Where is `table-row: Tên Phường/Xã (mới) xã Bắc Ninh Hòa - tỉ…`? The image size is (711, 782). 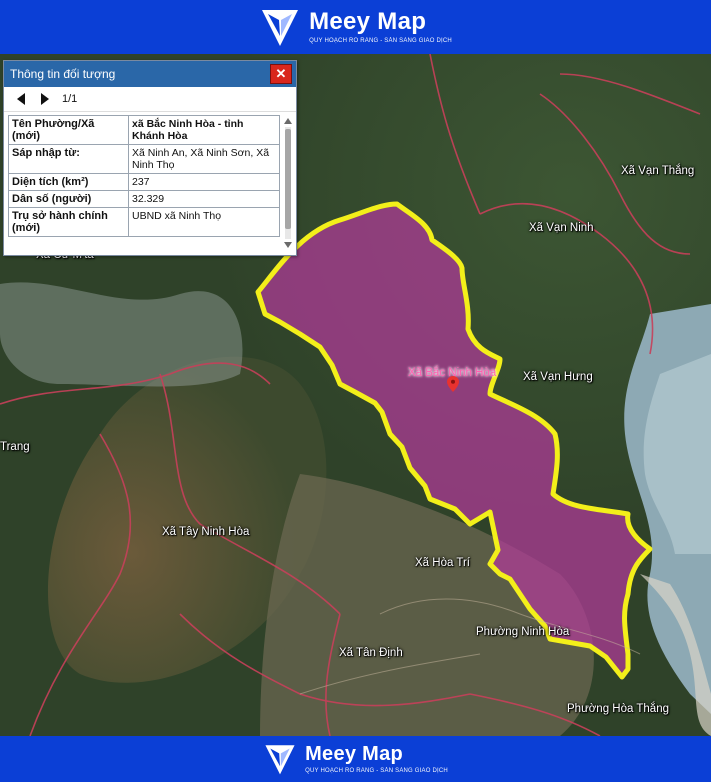
table-row: Tên Phường/Xã (mới) xã Bắc Ninh Hòa - tỉ… is located at coordinates (144, 130).